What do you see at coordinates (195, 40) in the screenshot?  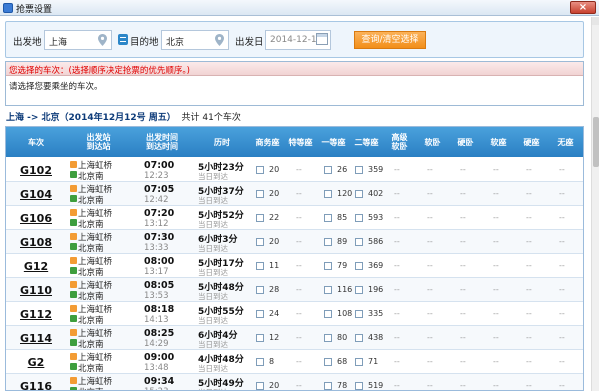 I see `to-field: 北京` at bounding box center [195, 40].